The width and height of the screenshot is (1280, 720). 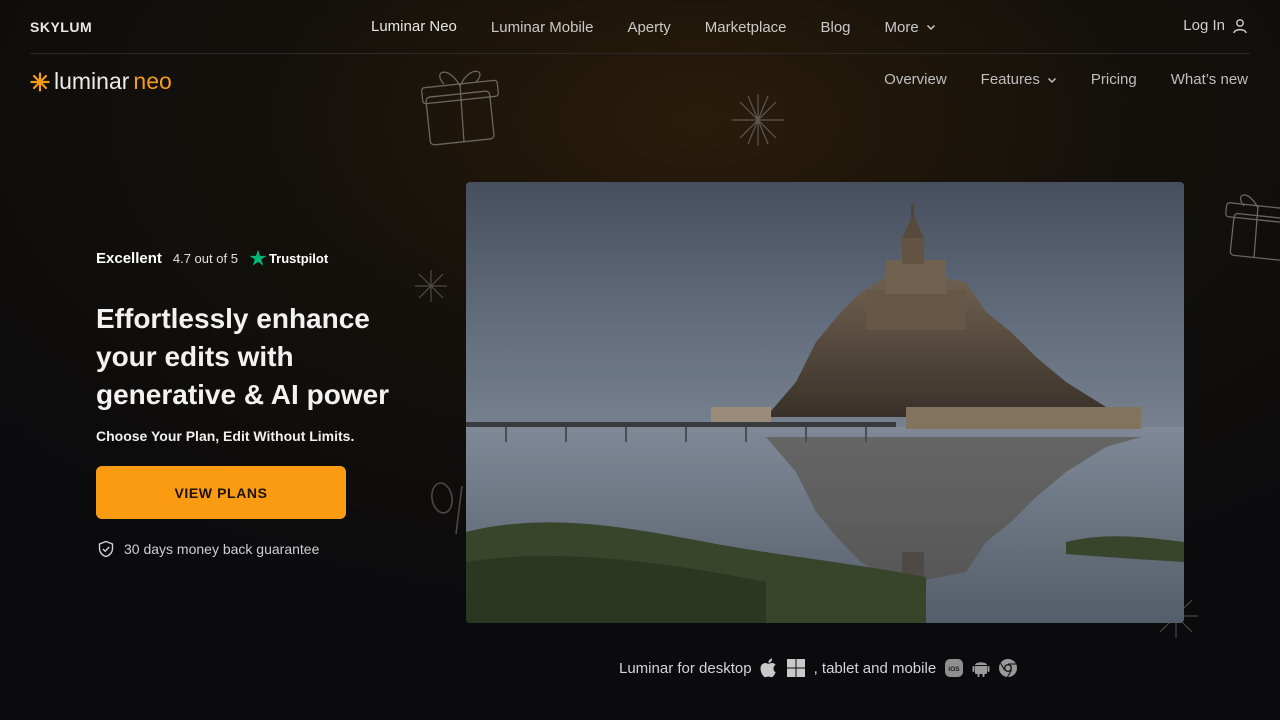 I want to click on luminar-neo-logo: luminar neo, so click(x=101, y=81).